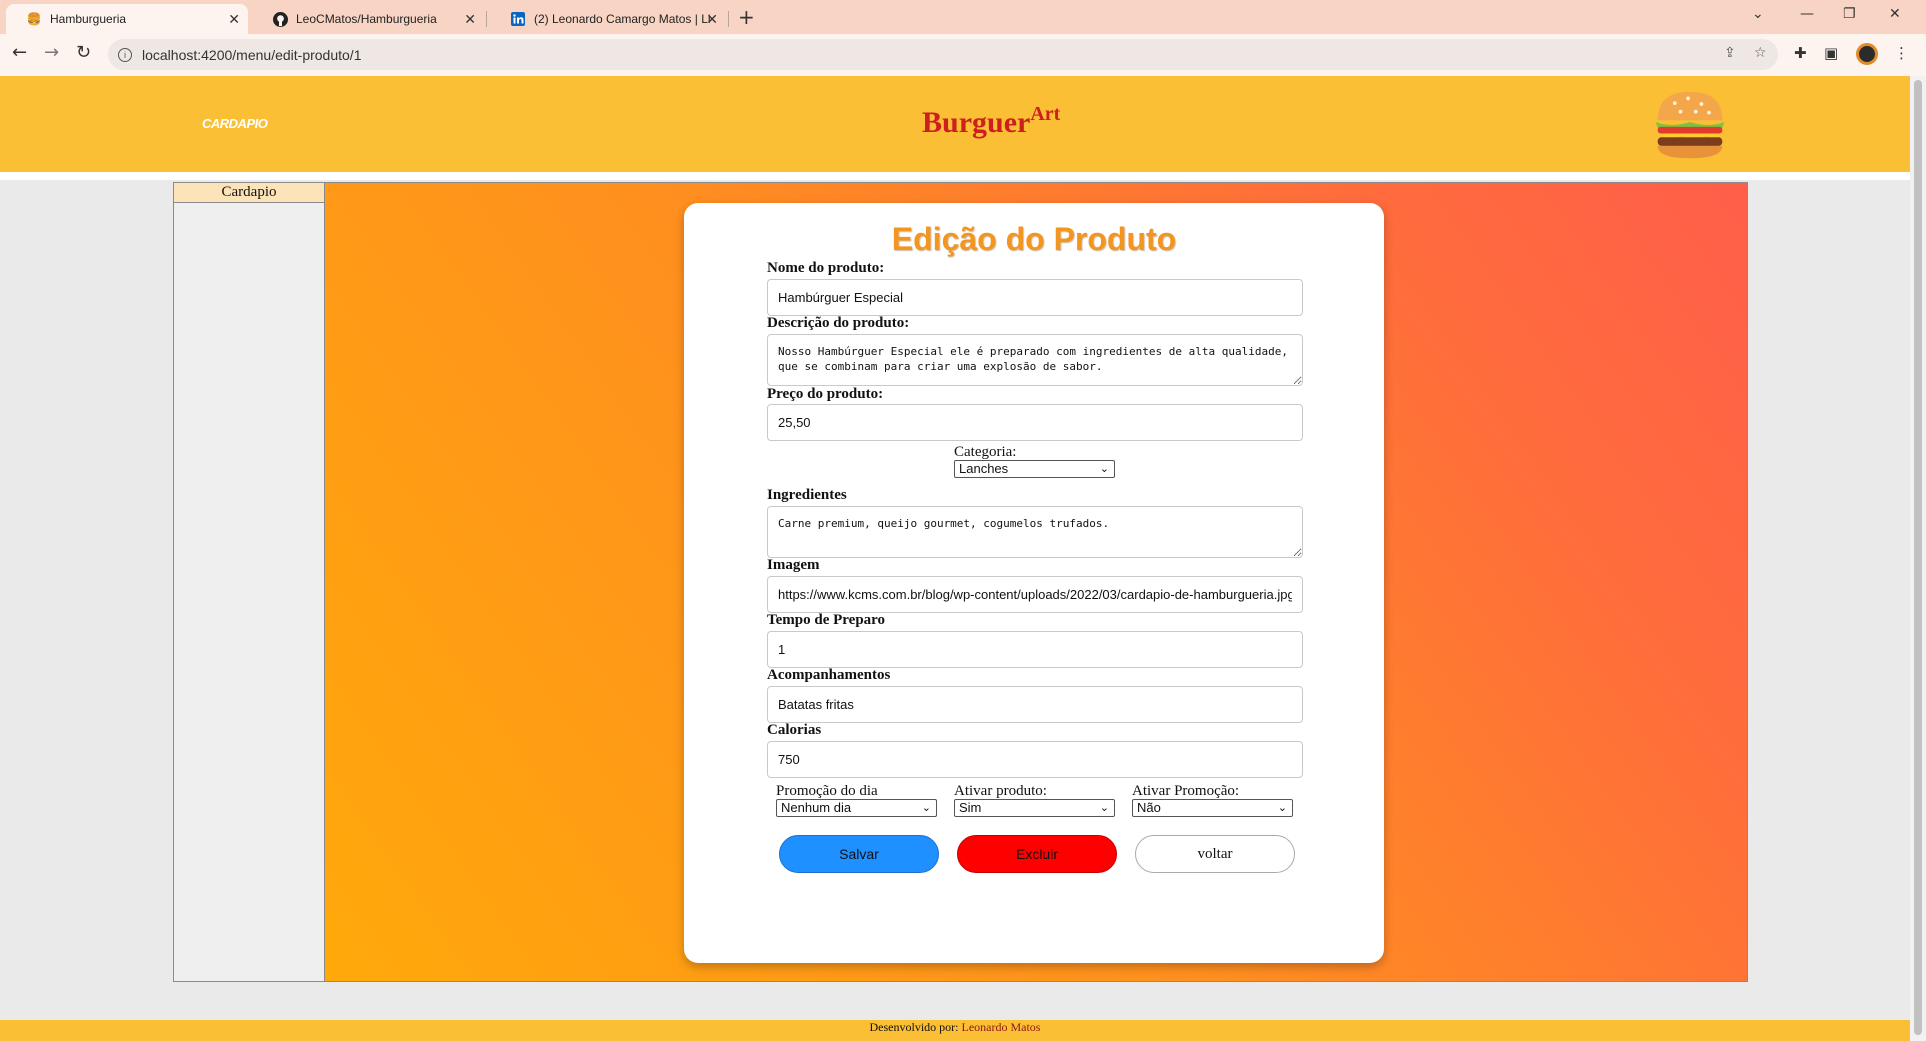 The width and height of the screenshot is (1926, 1041). I want to click on brand-logo: BurguerArt, so click(991, 121).